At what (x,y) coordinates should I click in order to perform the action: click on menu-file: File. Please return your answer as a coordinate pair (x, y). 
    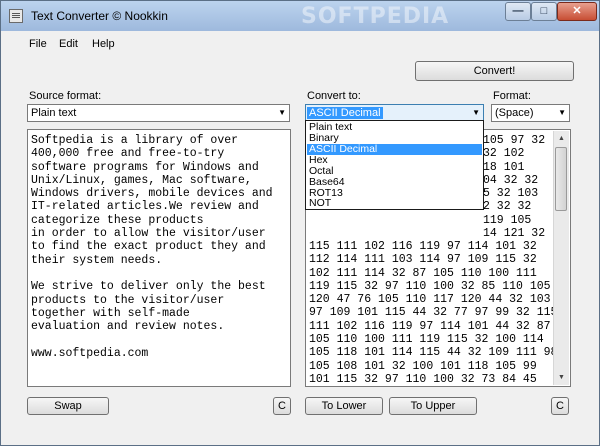
    Looking at the image, I should click on (38, 44).